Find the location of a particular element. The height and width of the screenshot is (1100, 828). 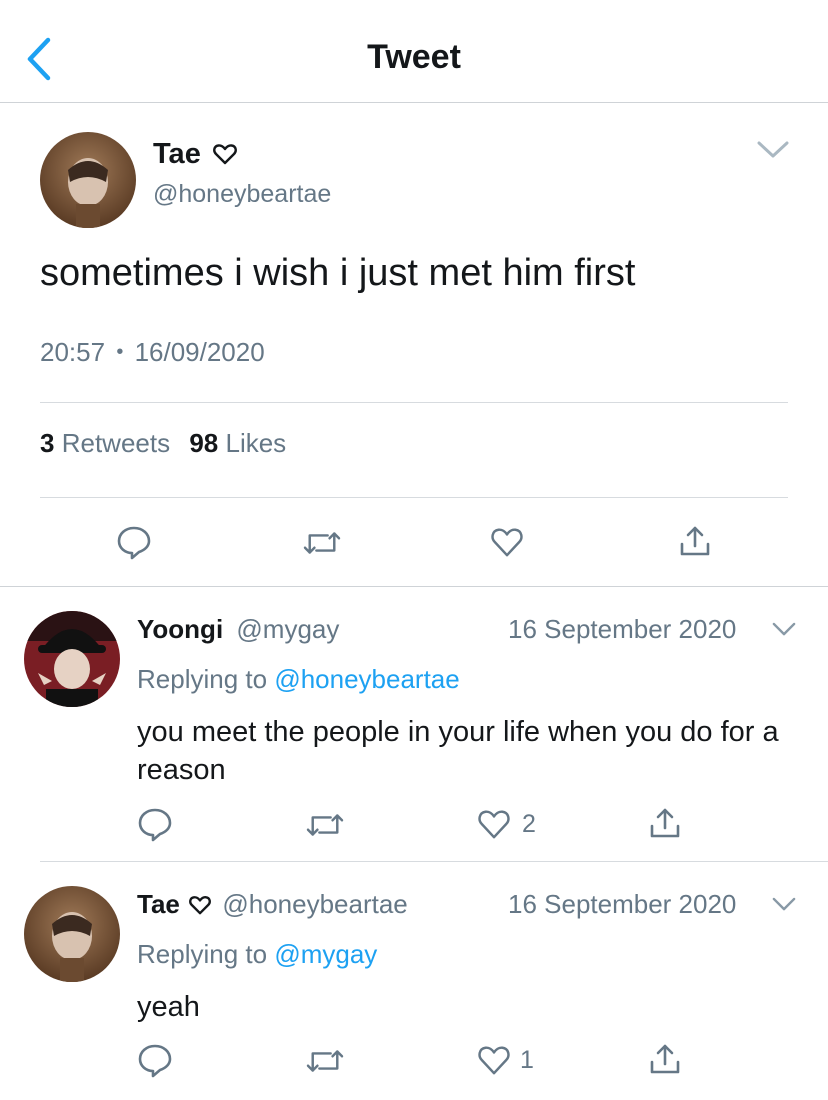

like-count: 1 is located at coordinates (527, 1060).